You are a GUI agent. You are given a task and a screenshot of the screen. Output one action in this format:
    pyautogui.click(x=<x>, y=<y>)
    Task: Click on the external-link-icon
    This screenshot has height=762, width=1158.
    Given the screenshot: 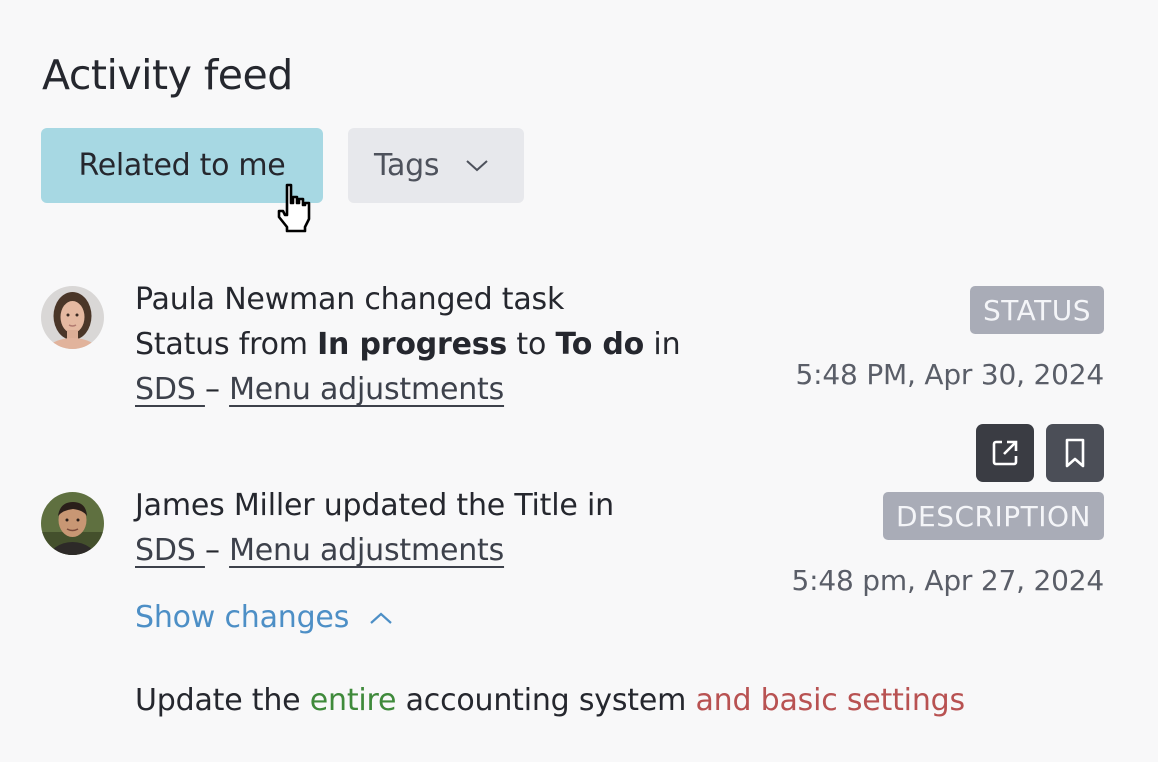 What is the action you would take?
    pyautogui.click(x=1005, y=453)
    